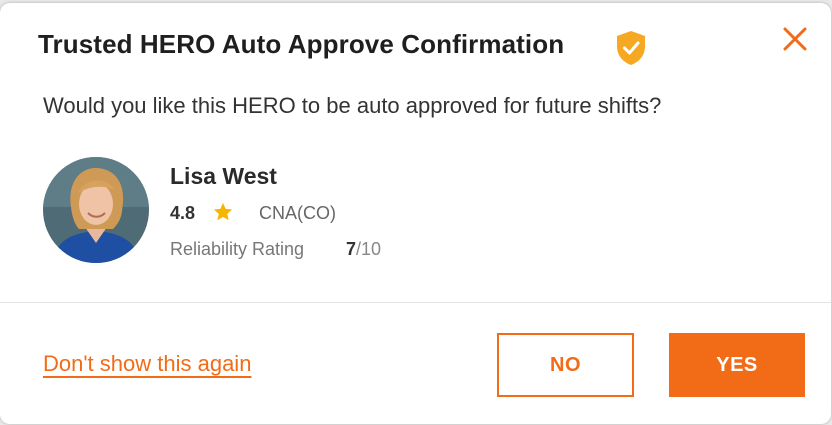 The height and width of the screenshot is (425, 832). Describe the element at coordinates (351, 249) in the screenshot. I see `reliability-score: 7` at that location.